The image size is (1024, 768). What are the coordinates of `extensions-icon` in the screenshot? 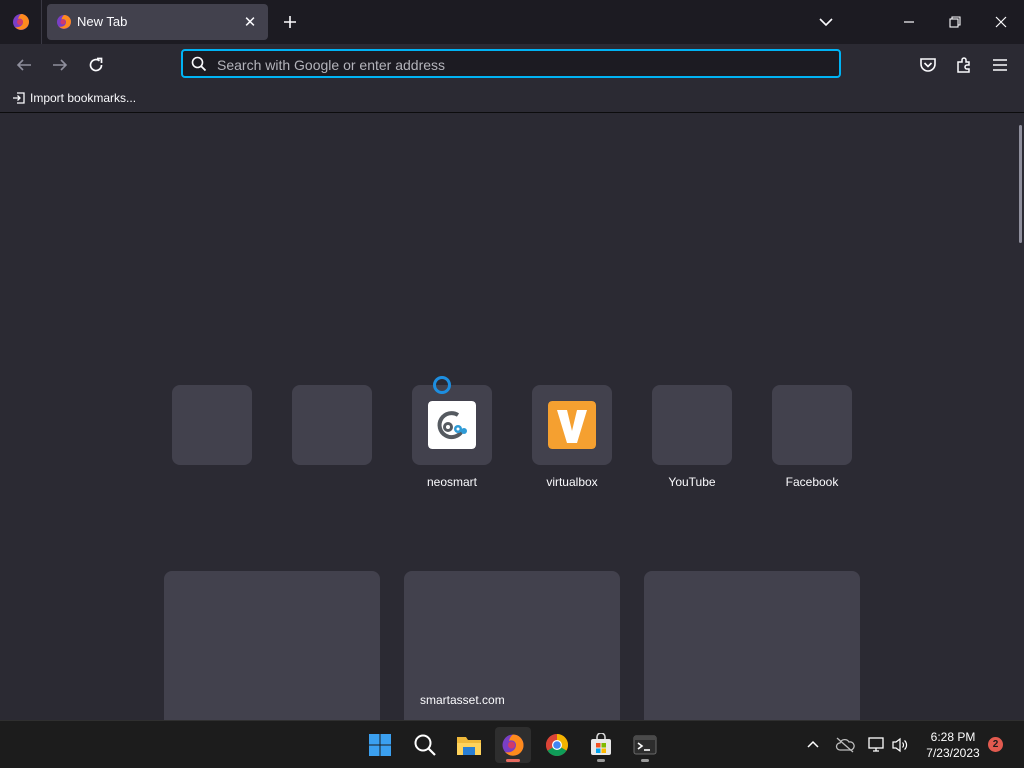 It's located at (963, 65).